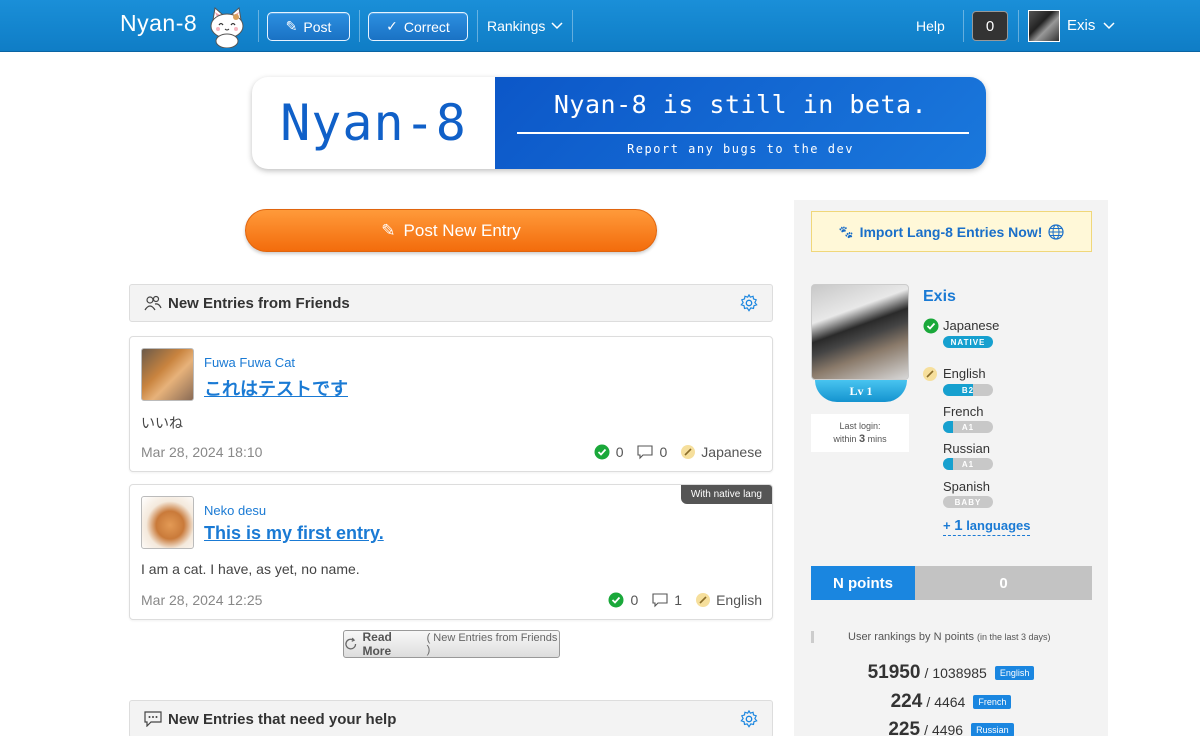 The height and width of the screenshot is (736, 1200). I want to click on paw-icon: 🐾, so click(846, 231).